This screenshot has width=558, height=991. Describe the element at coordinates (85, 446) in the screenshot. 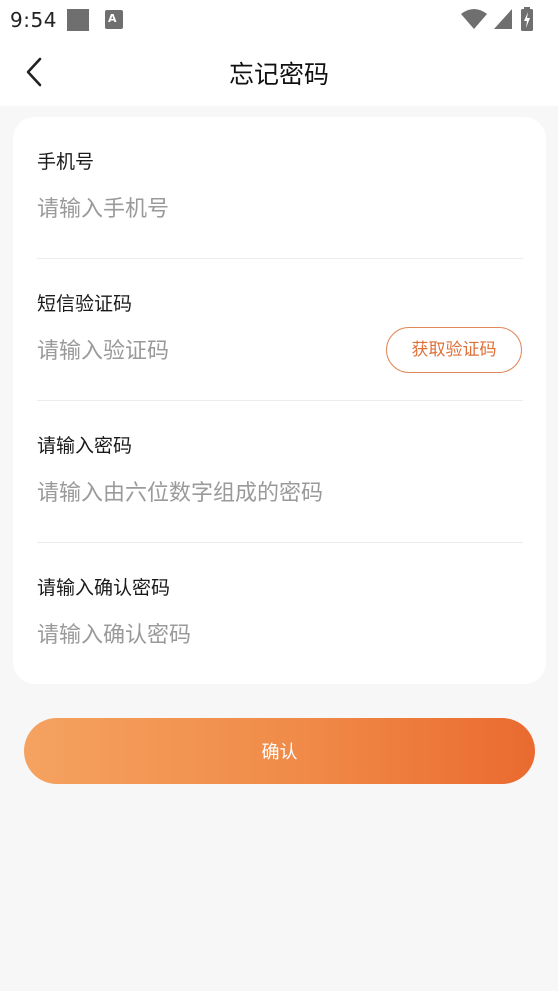

I see `password-label: 请输入密码` at that location.